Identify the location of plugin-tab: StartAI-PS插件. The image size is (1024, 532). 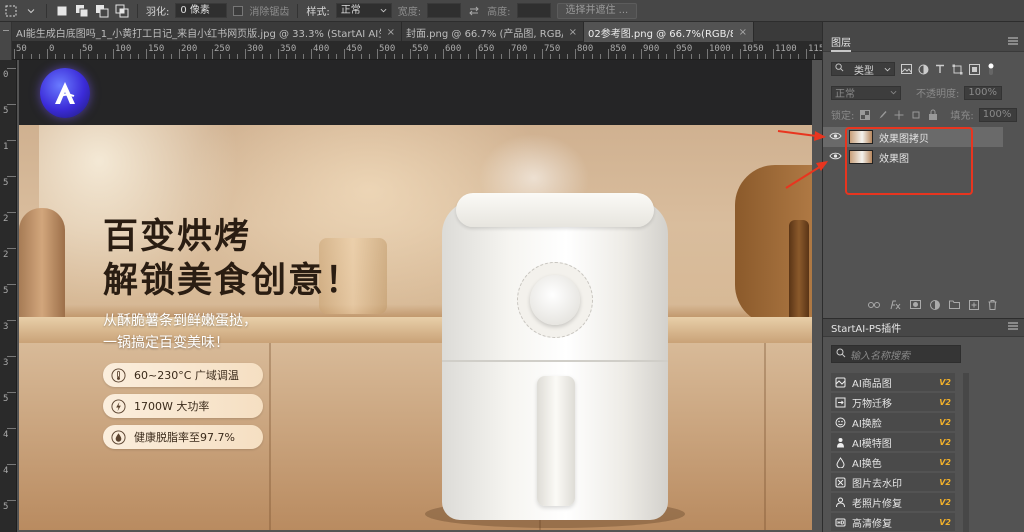
(866, 327).